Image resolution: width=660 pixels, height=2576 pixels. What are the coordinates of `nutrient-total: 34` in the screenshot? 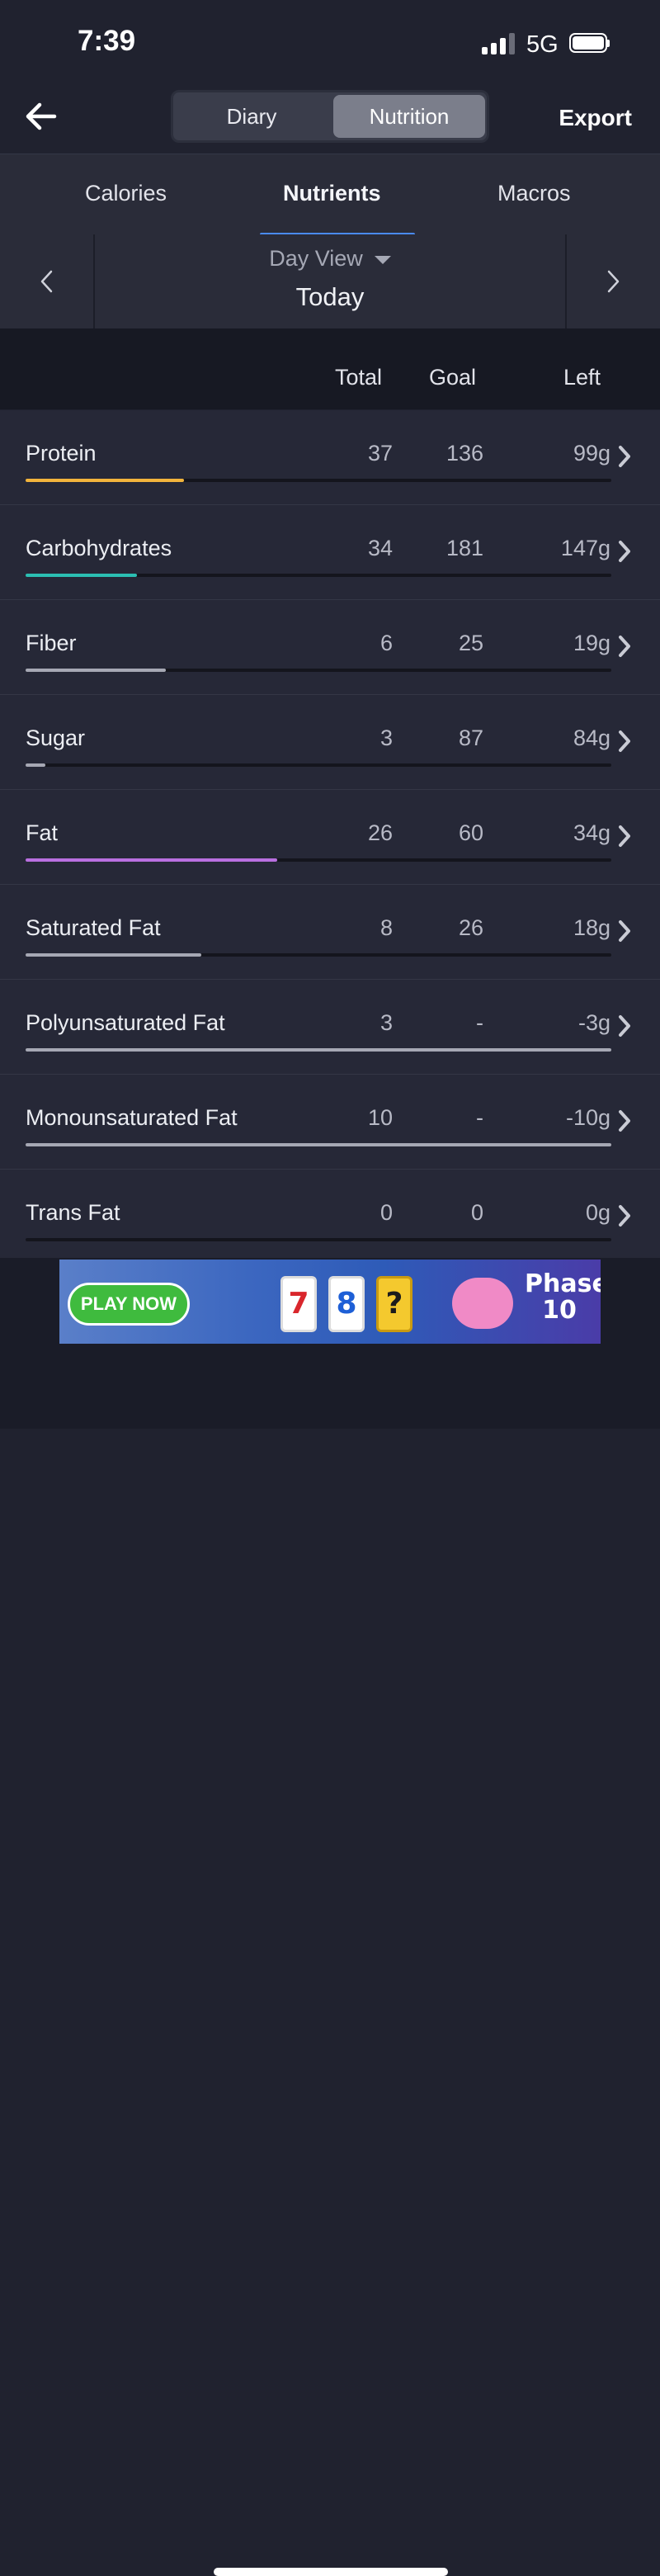 It's located at (380, 548).